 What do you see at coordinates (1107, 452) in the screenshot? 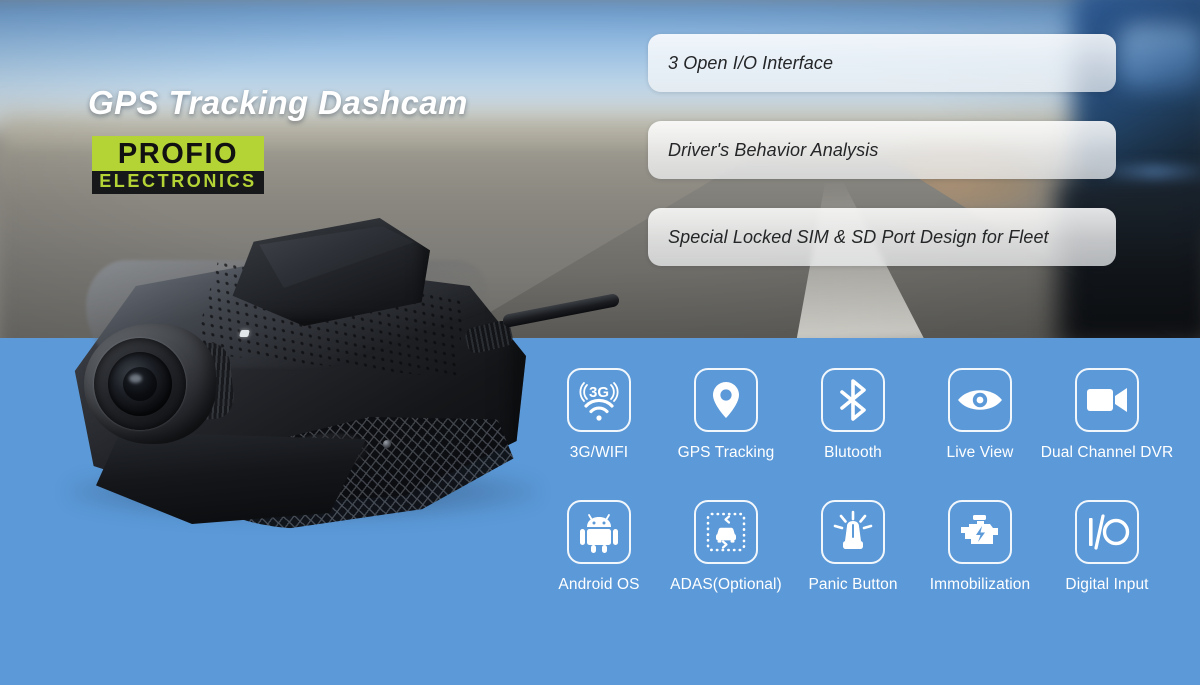
I see `feature-label: Dual Channel DVR` at bounding box center [1107, 452].